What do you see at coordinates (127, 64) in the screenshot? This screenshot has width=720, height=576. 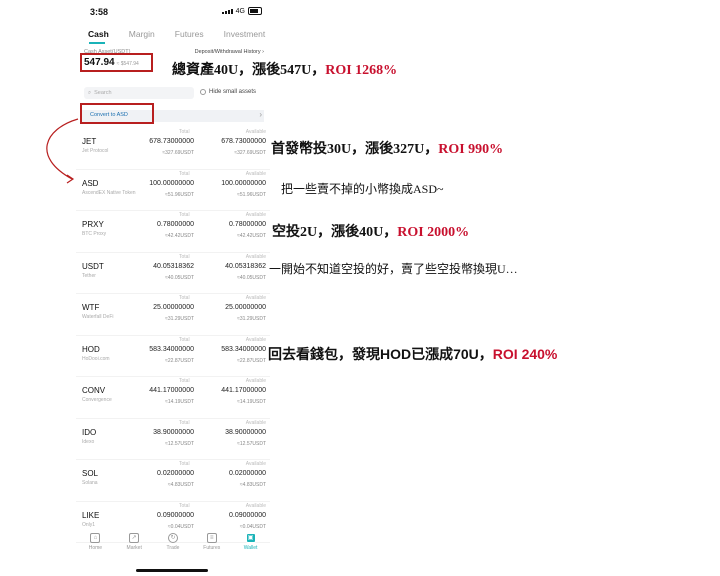 I see `total-usd: ≈ $547.94` at bounding box center [127, 64].